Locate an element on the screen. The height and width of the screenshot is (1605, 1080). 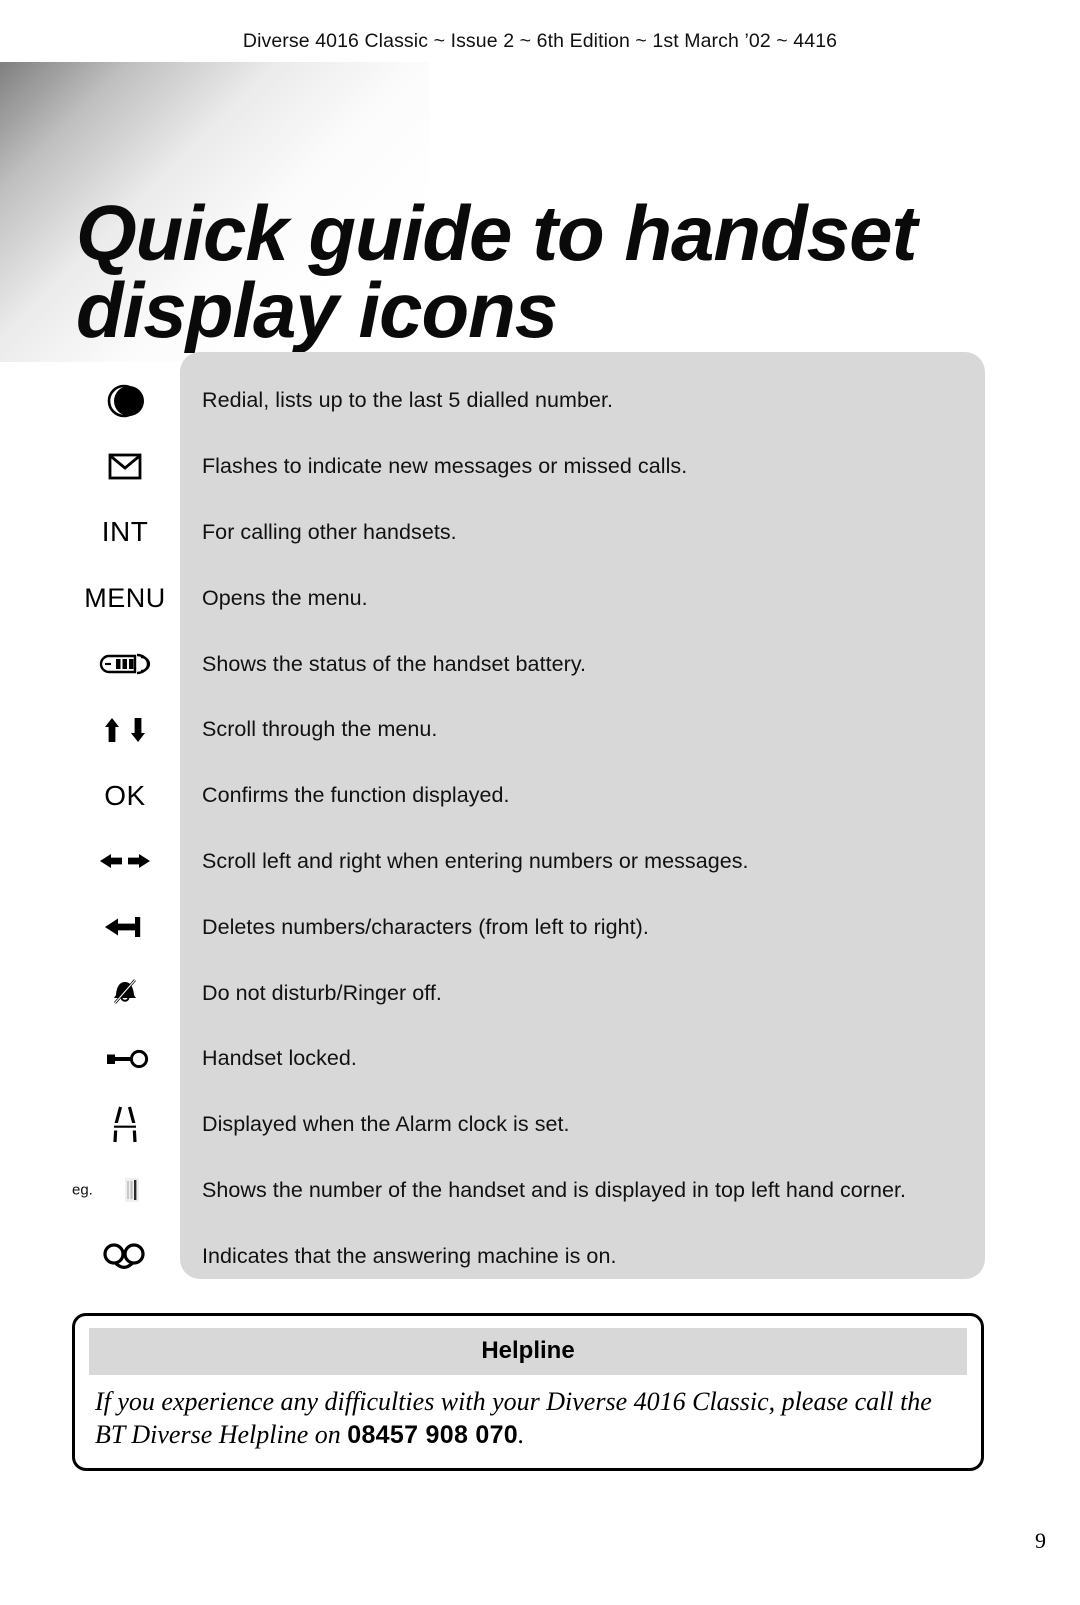
row-description: Handset locked. is located at coordinates (279, 1058).